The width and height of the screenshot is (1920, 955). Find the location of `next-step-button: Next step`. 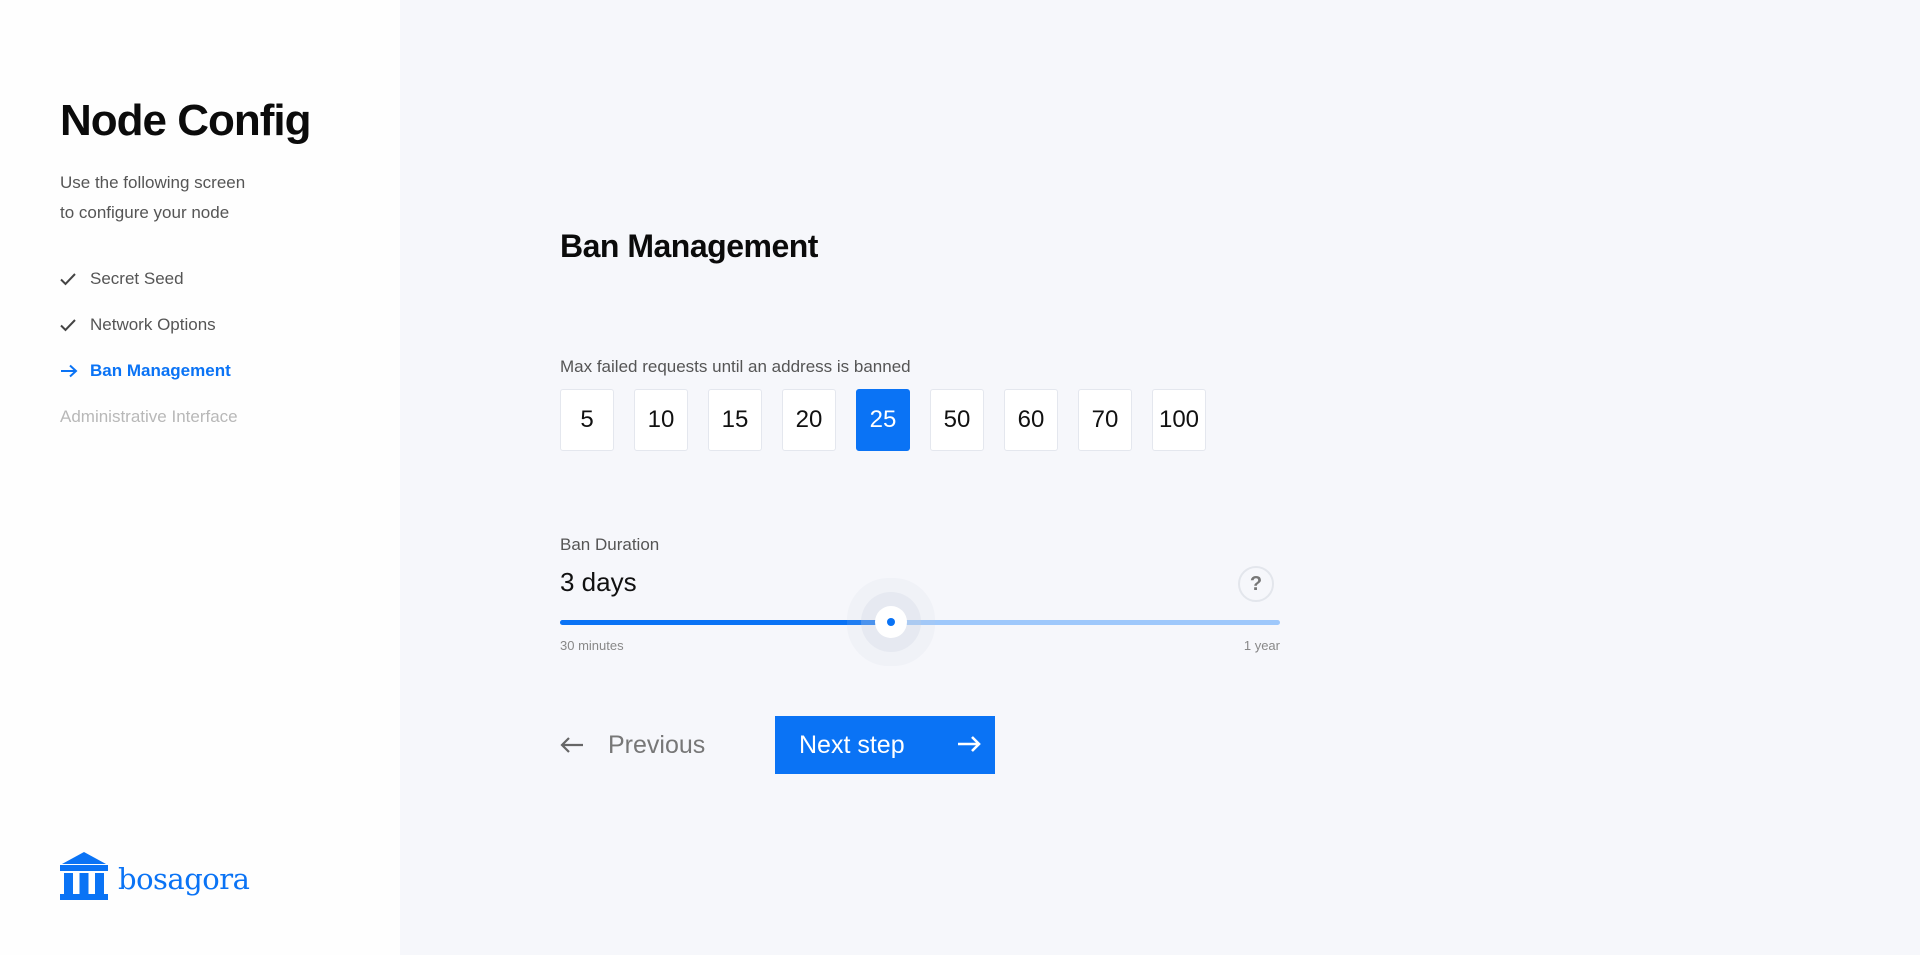

next-step-button: Next step is located at coordinates (885, 745).